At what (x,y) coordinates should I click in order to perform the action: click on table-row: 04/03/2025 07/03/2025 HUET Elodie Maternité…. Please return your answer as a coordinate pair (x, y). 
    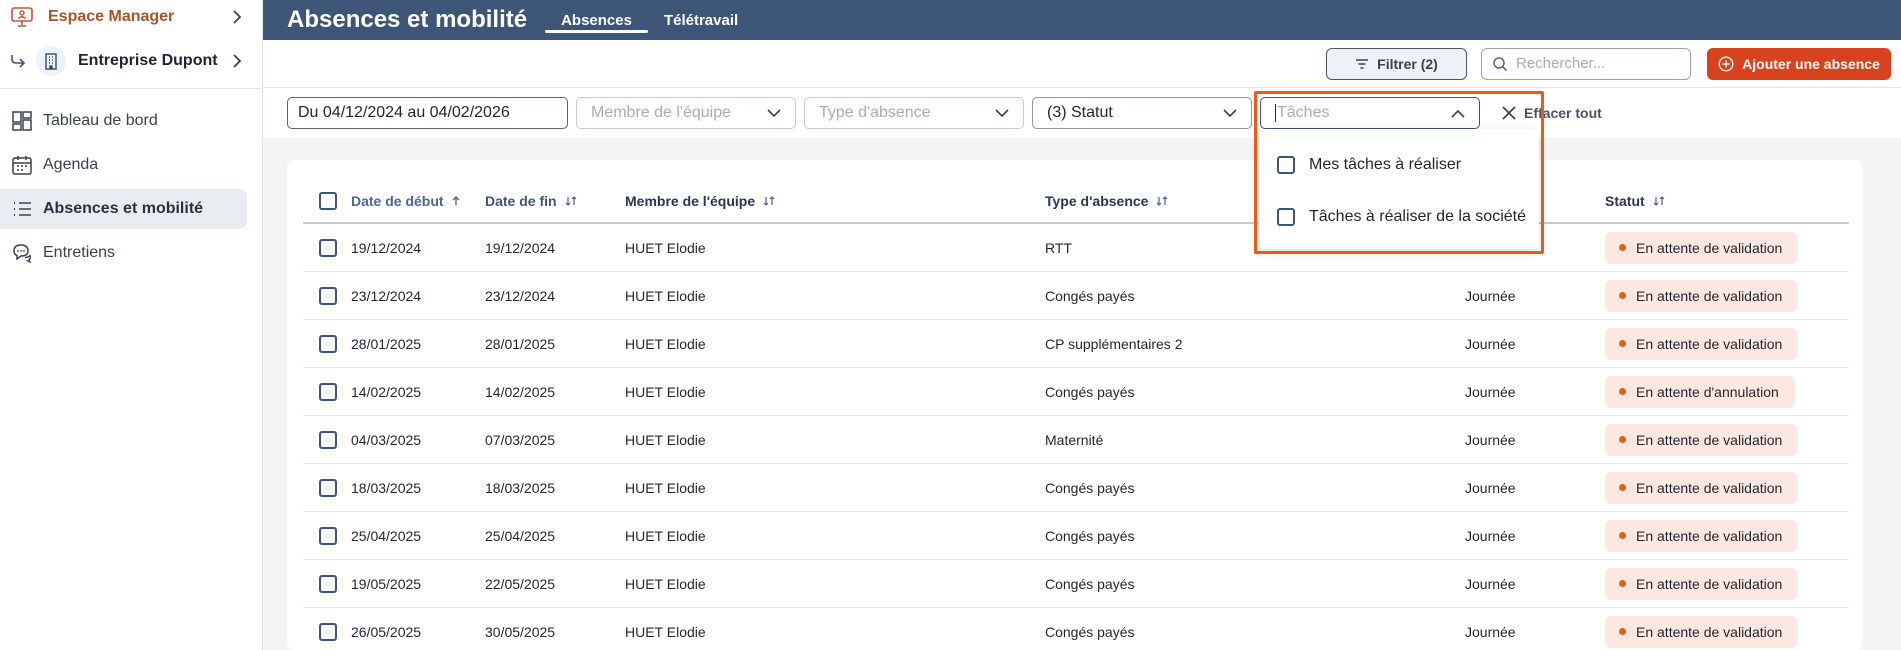
    Looking at the image, I should click on (1076, 440).